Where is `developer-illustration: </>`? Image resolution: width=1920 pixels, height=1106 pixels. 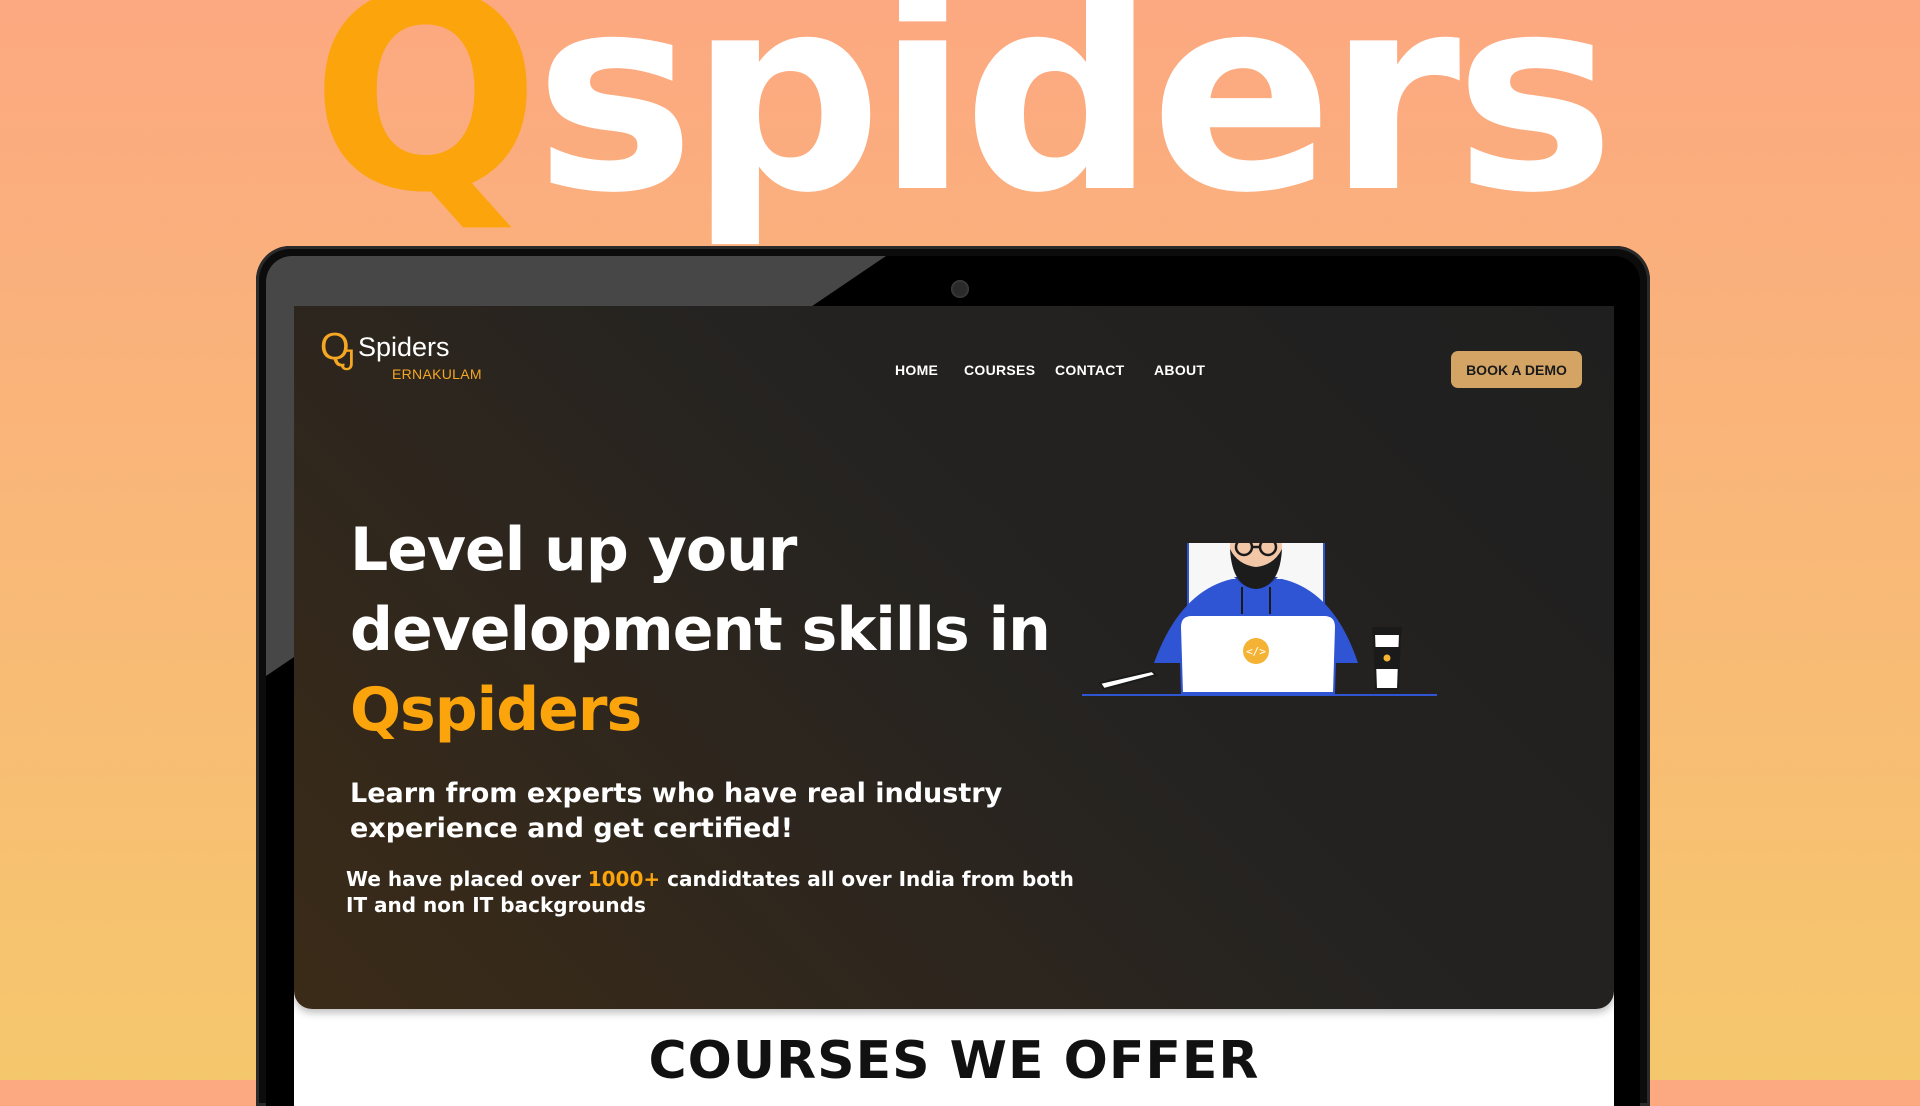 developer-illustration: </> is located at coordinates (1259, 619).